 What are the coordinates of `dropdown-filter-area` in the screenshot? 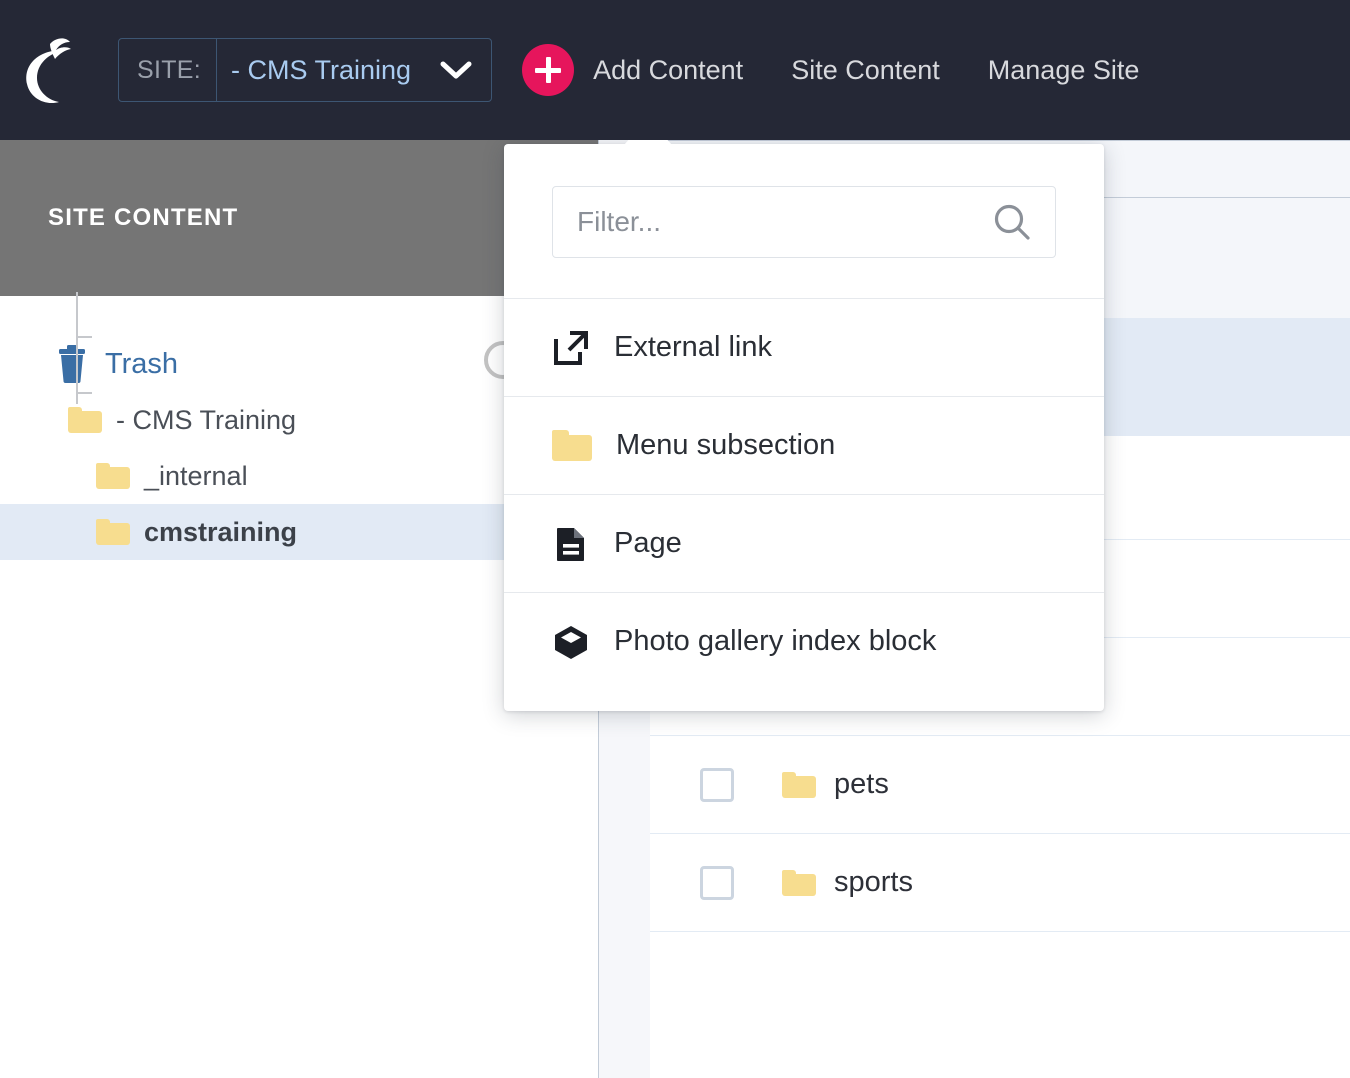 It's located at (804, 221).